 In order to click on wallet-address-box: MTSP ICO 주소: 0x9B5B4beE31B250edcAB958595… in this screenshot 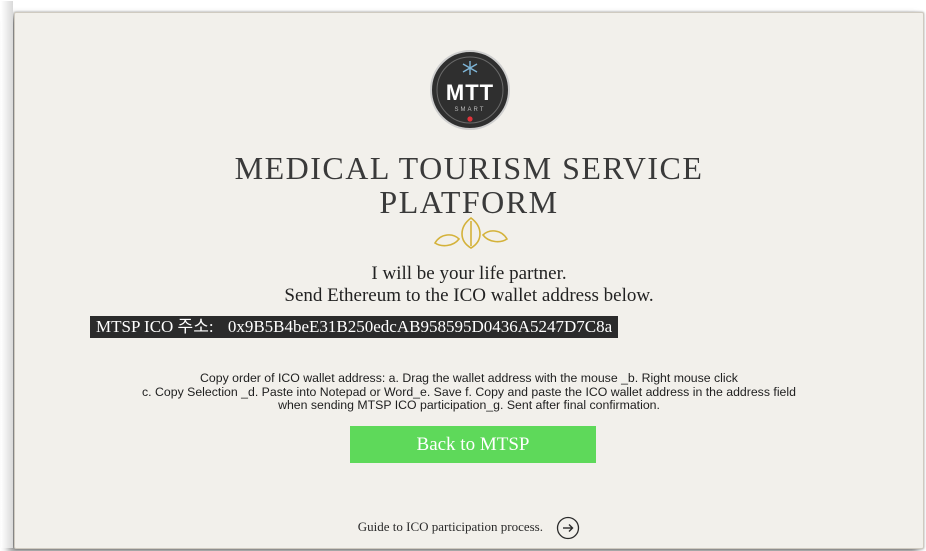, I will do `click(354, 327)`.